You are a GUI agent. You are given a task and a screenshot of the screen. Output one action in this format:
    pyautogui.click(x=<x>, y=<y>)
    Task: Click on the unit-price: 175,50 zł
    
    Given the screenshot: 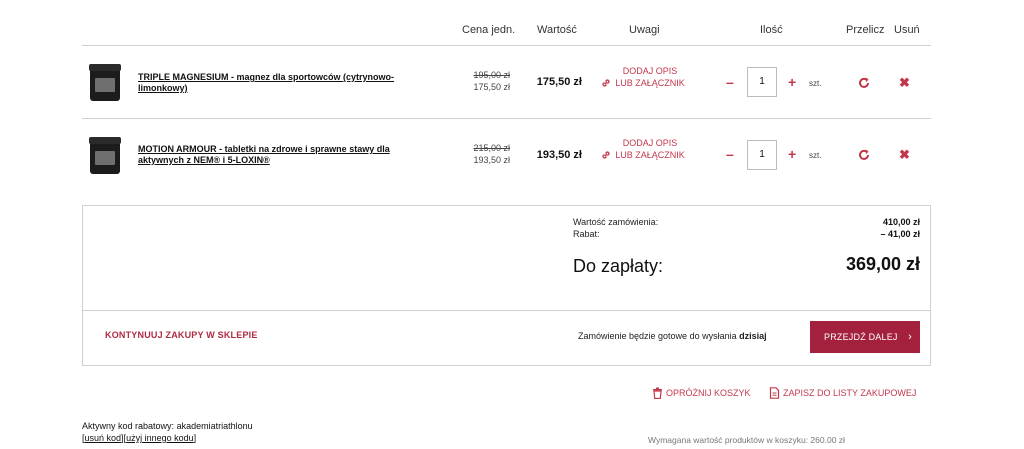 What is the action you would take?
    pyautogui.click(x=491, y=87)
    